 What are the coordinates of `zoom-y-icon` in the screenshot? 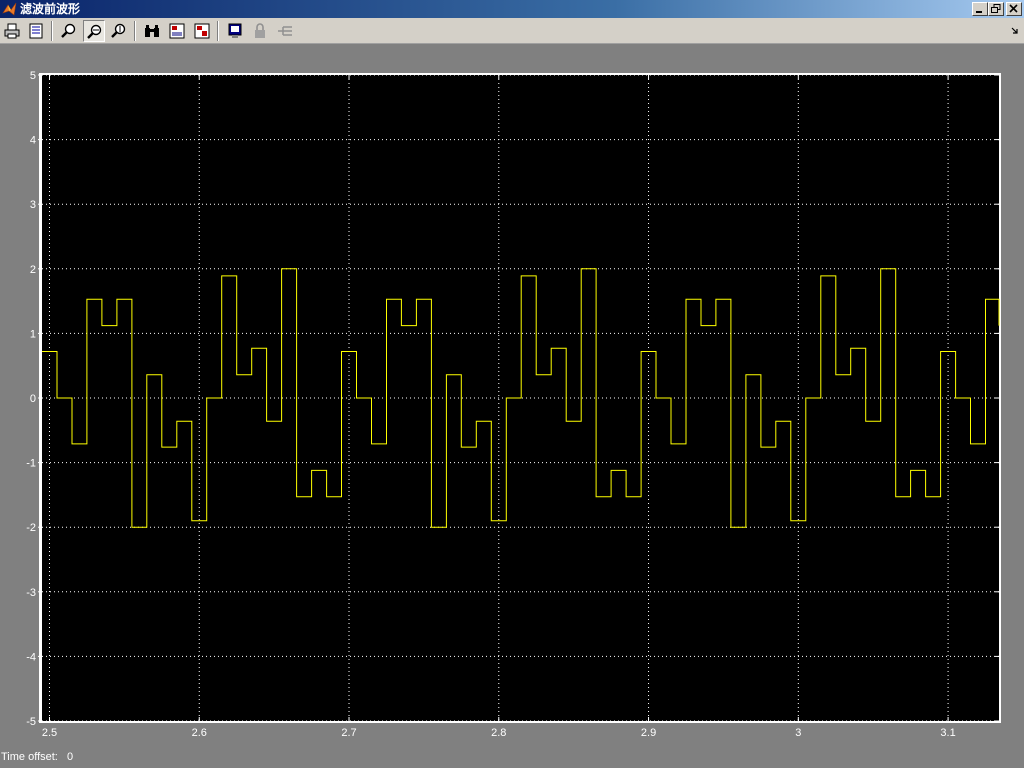 It's located at (118, 30).